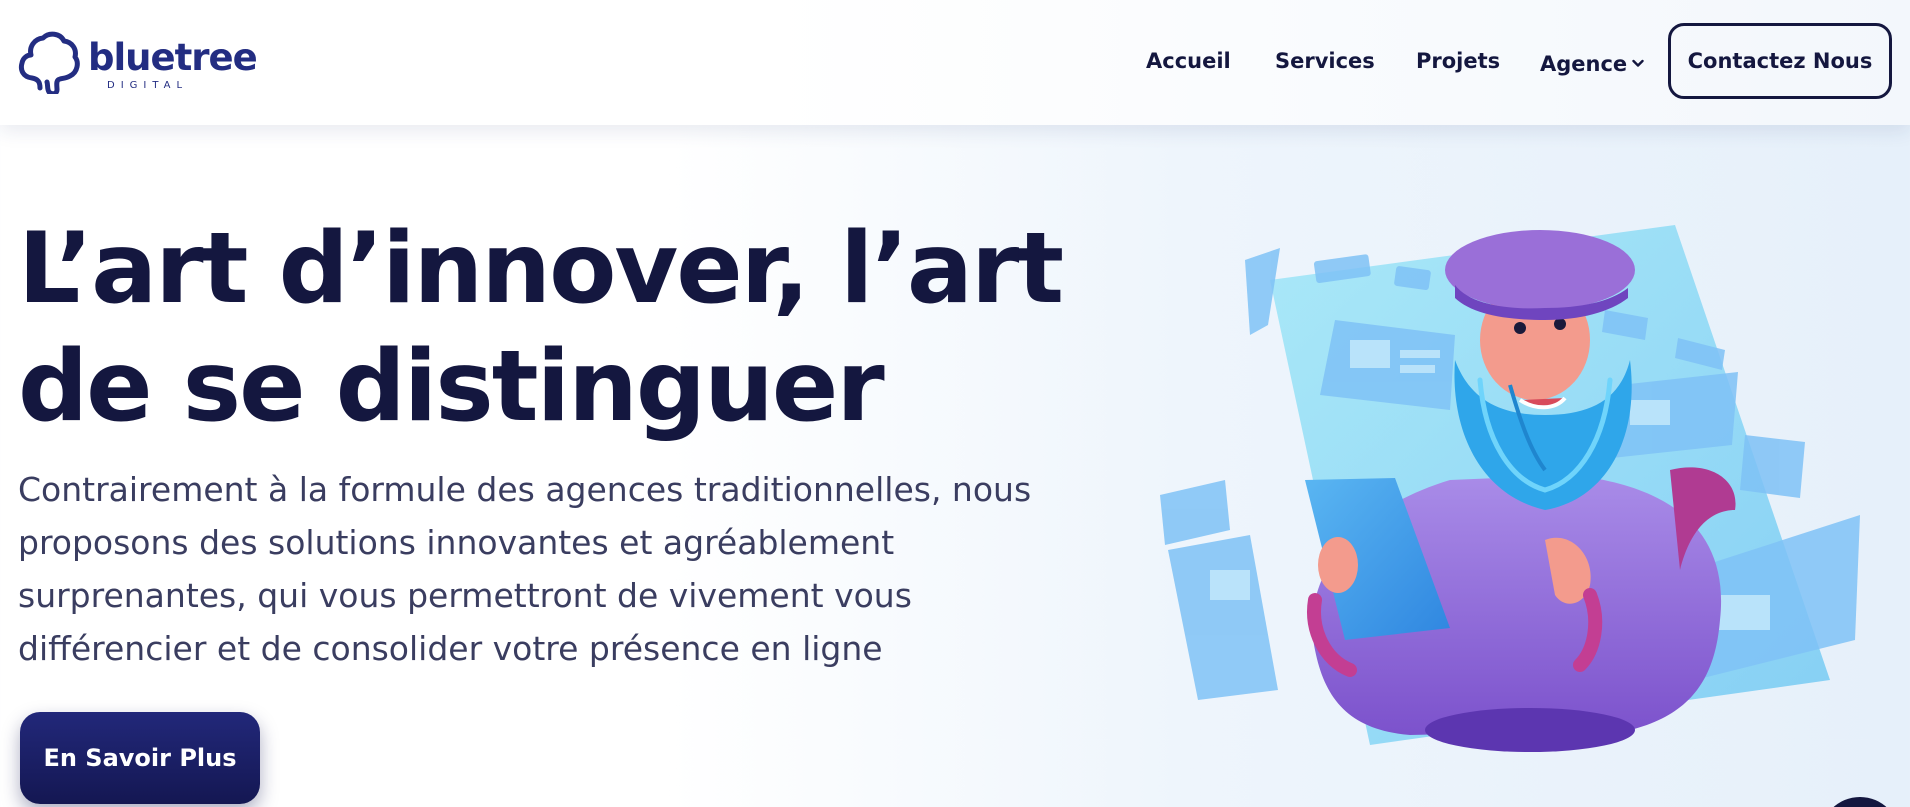 The image size is (1910, 807). I want to click on brand-subtitle: DIGITAL, so click(148, 85).